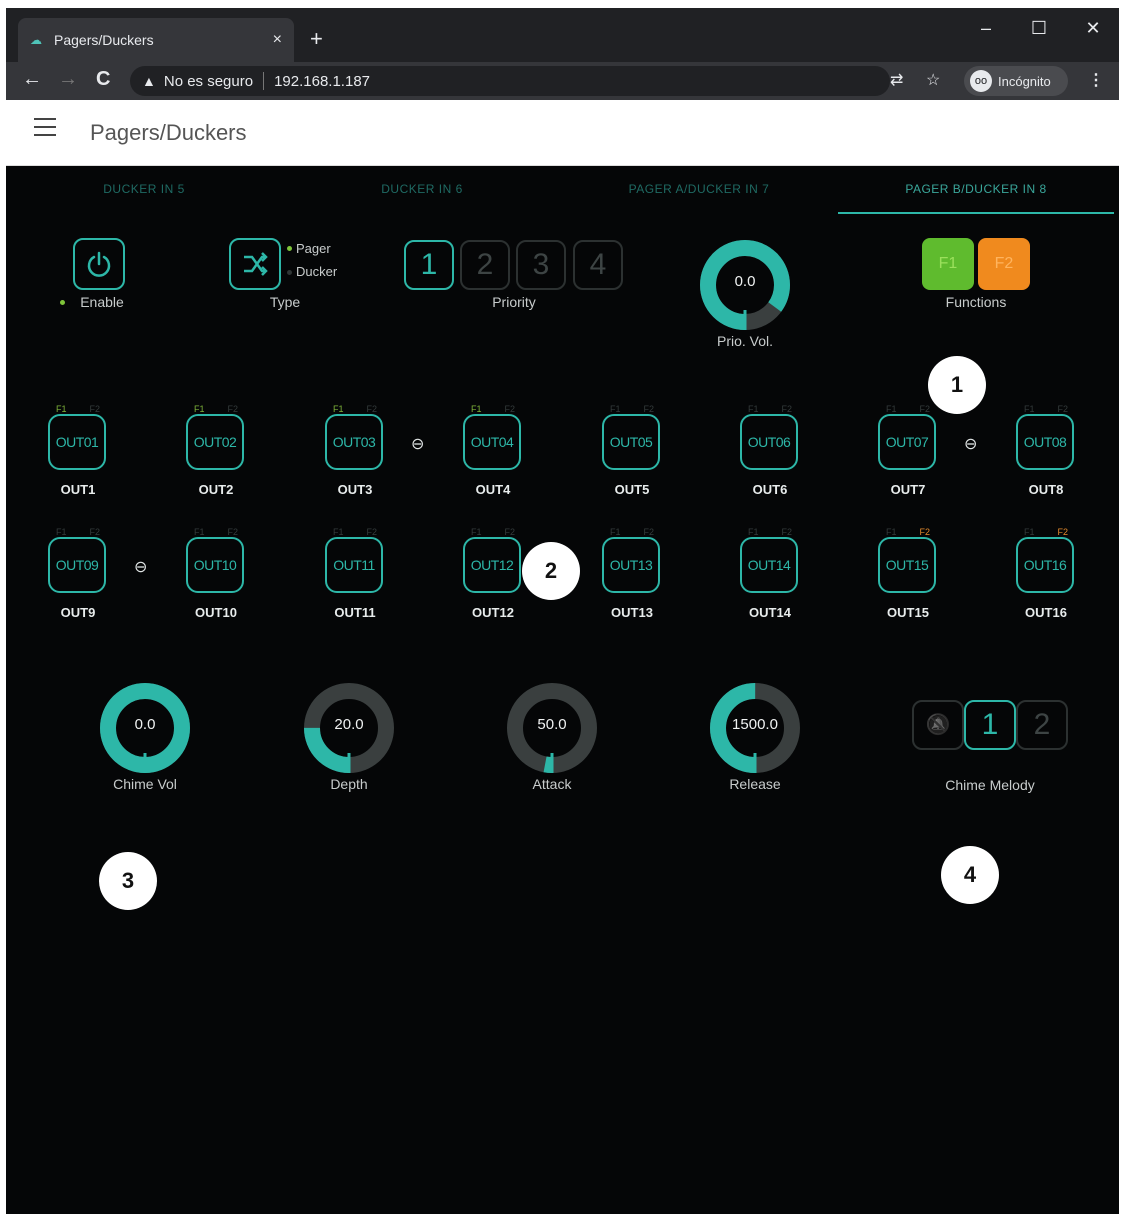  Describe the element at coordinates (924, 409) in the screenshot. I see `out7-f2-flag: F2` at that location.